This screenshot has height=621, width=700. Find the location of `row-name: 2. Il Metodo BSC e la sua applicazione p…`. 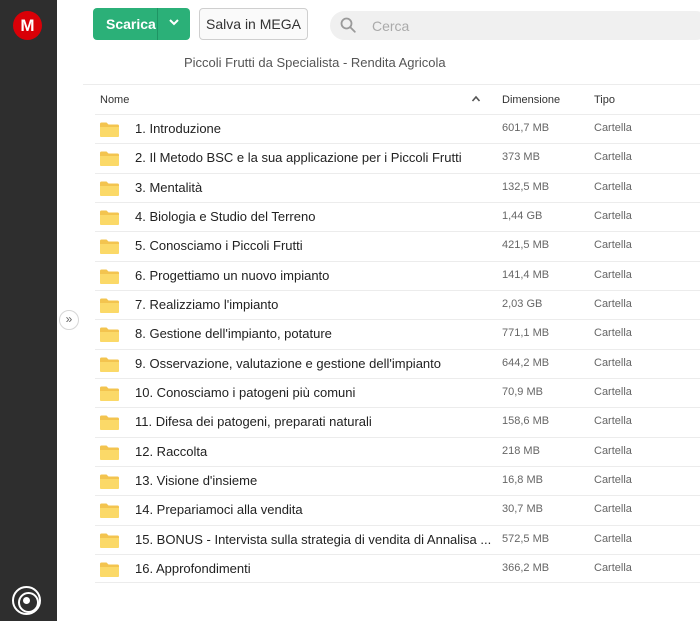

row-name: 2. Il Metodo BSC e la sua applicazione p… is located at coordinates (298, 158).